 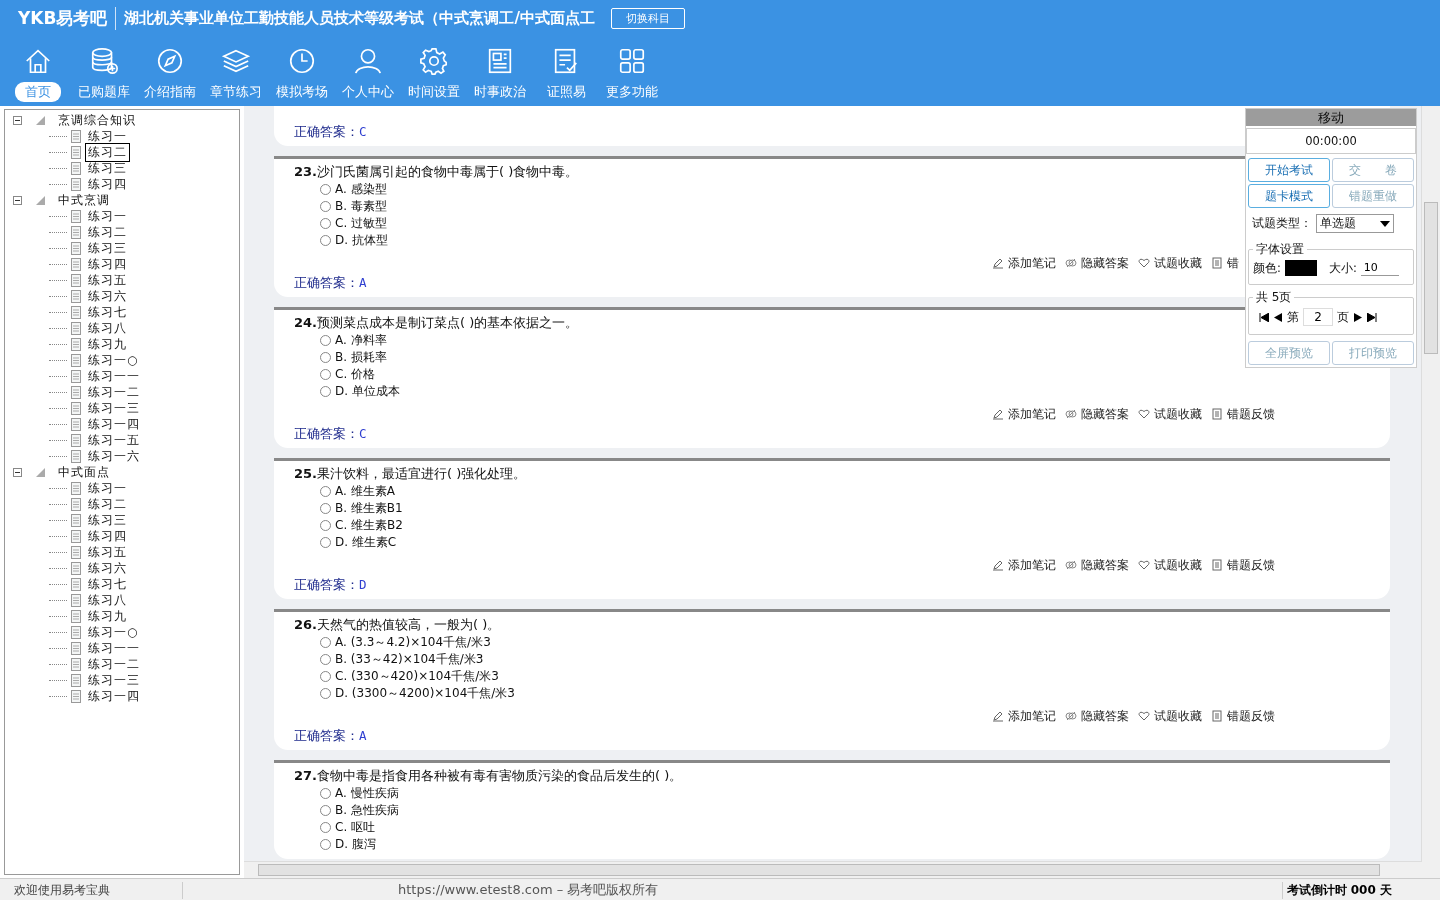 What do you see at coordinates (330, 283) in the screenshot?
I see `correct-answer: 正确答案：A` at bounding box center [330, 283].